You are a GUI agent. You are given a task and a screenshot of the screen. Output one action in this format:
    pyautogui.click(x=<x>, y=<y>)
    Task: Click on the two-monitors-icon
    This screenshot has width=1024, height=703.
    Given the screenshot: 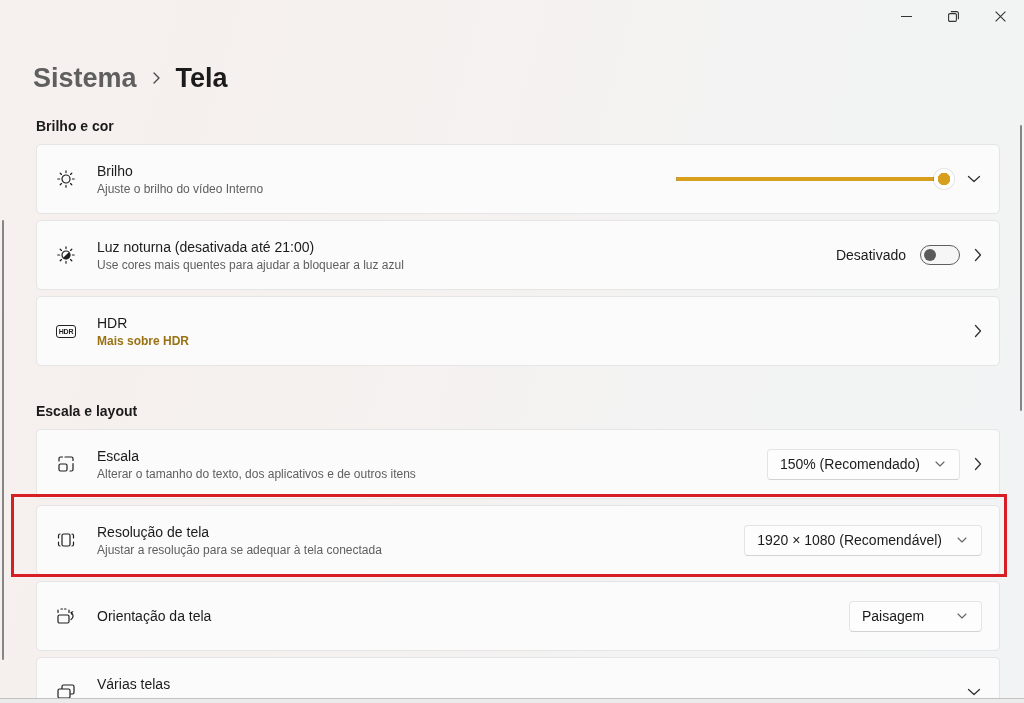 What is the action you would take?
    pyautogui.click(x=66, y=690)
    